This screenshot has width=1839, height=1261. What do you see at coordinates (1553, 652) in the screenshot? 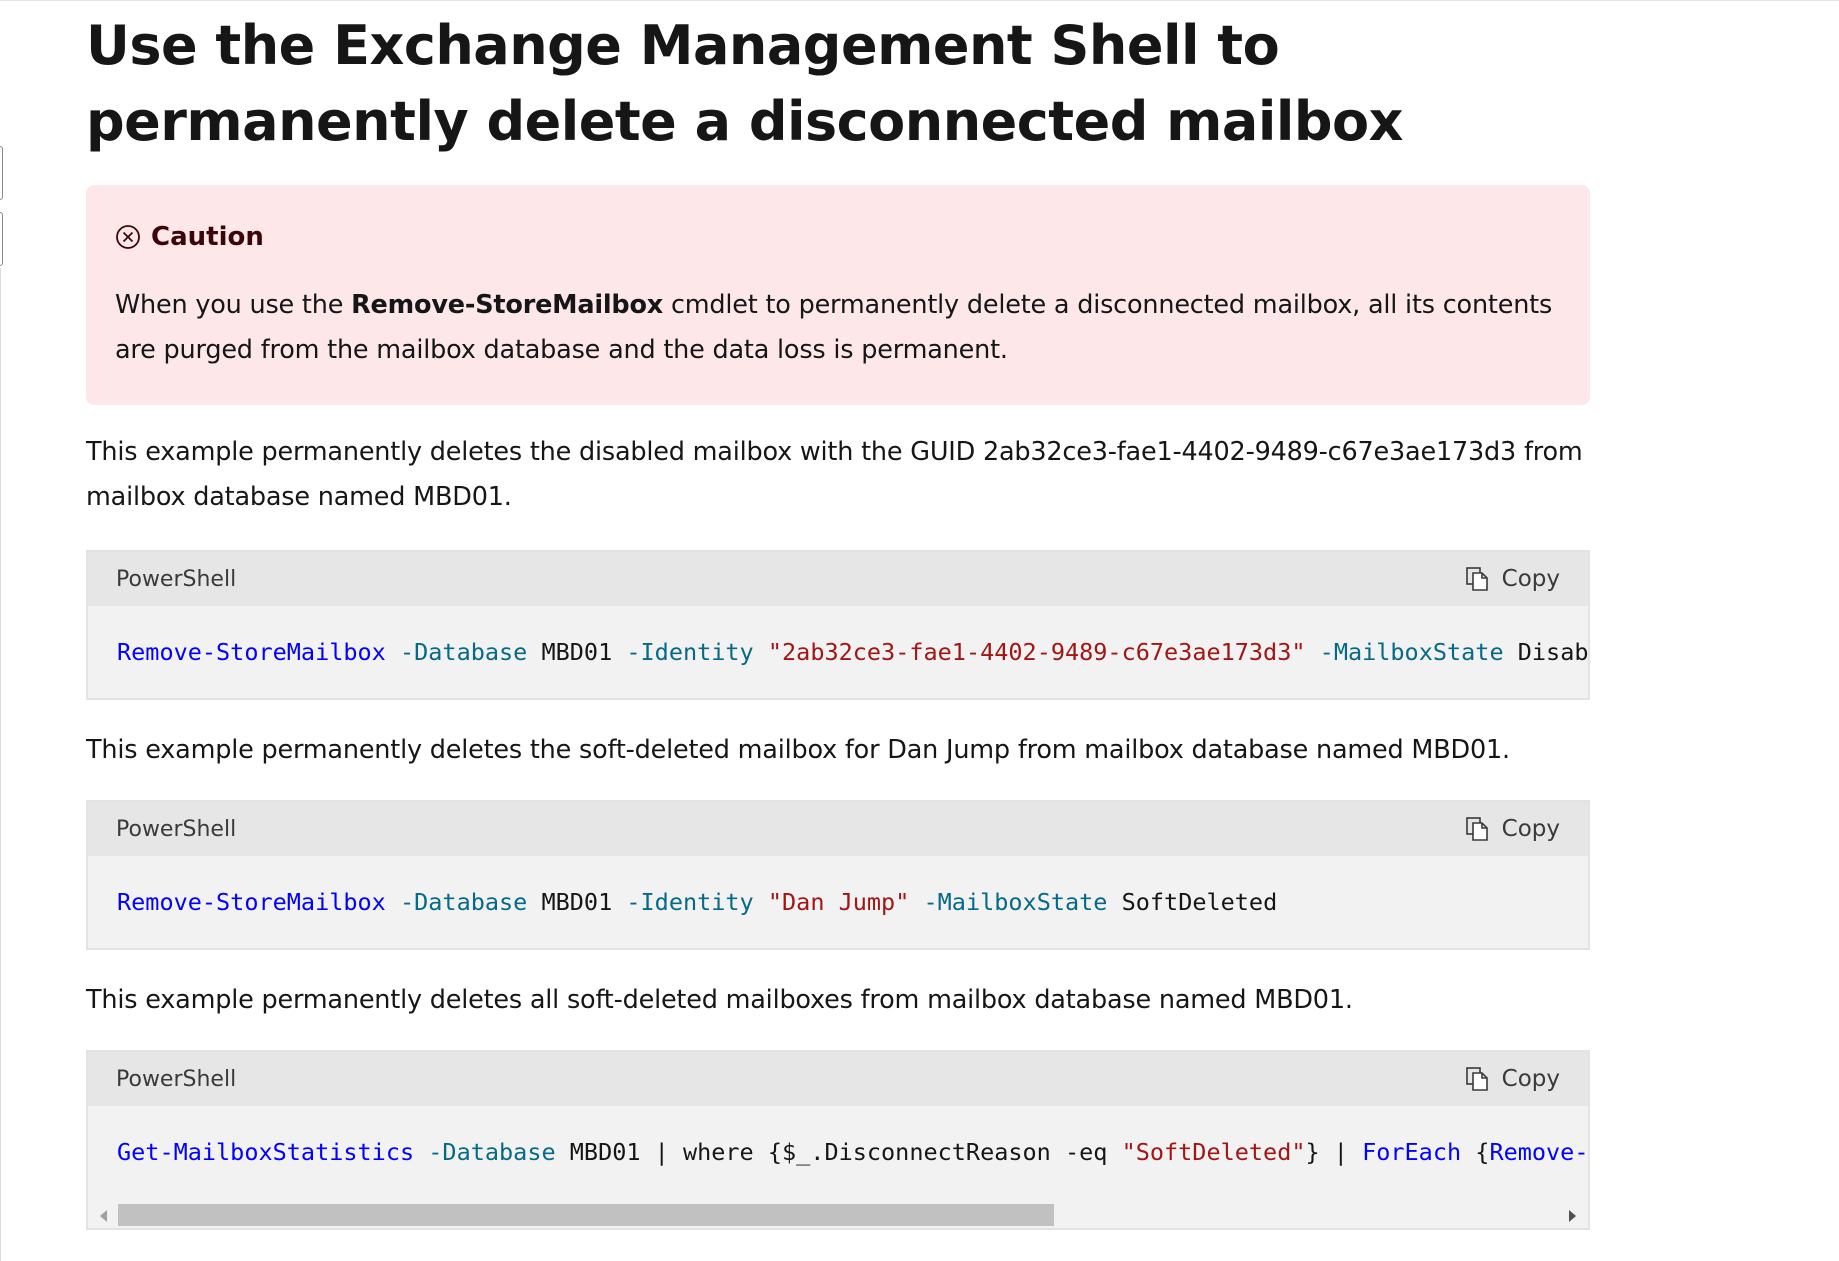
I see `code-text: Disabled` at bounding box center [1553, 652].